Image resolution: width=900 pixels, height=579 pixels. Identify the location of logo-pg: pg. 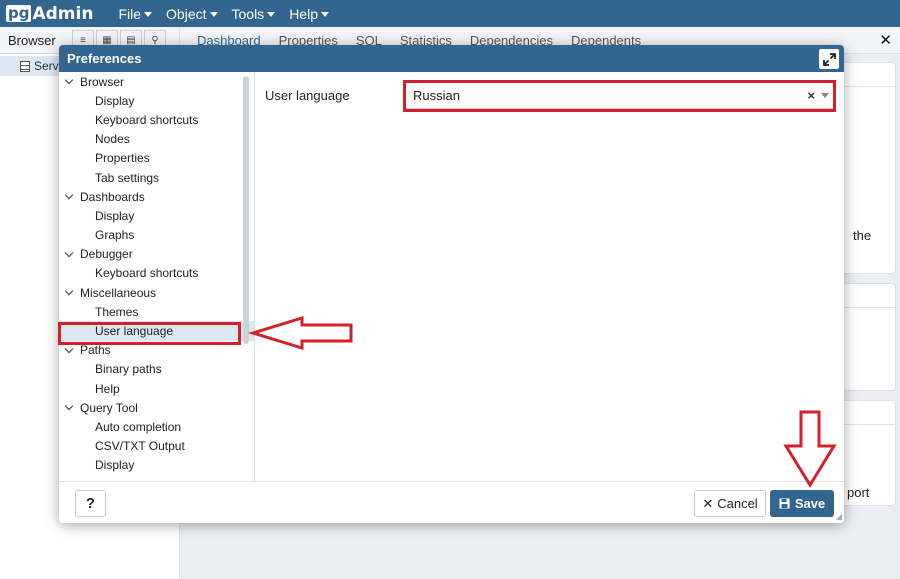
(19, 13).